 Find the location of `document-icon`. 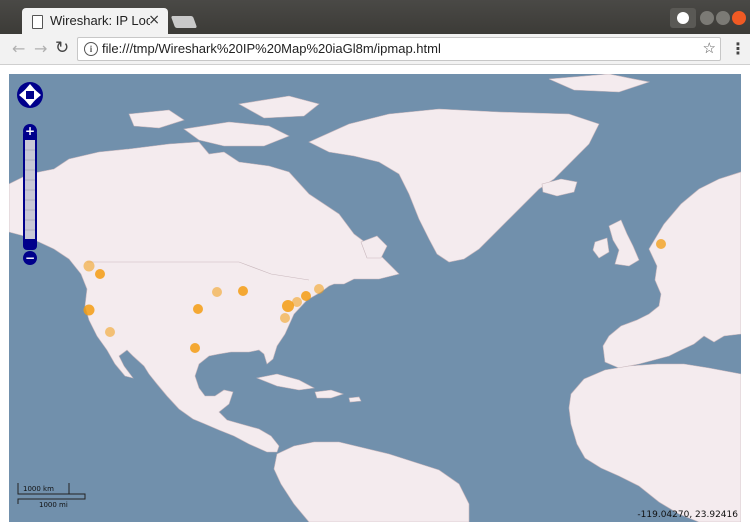

document-icon is located at coordinates (37, 22).